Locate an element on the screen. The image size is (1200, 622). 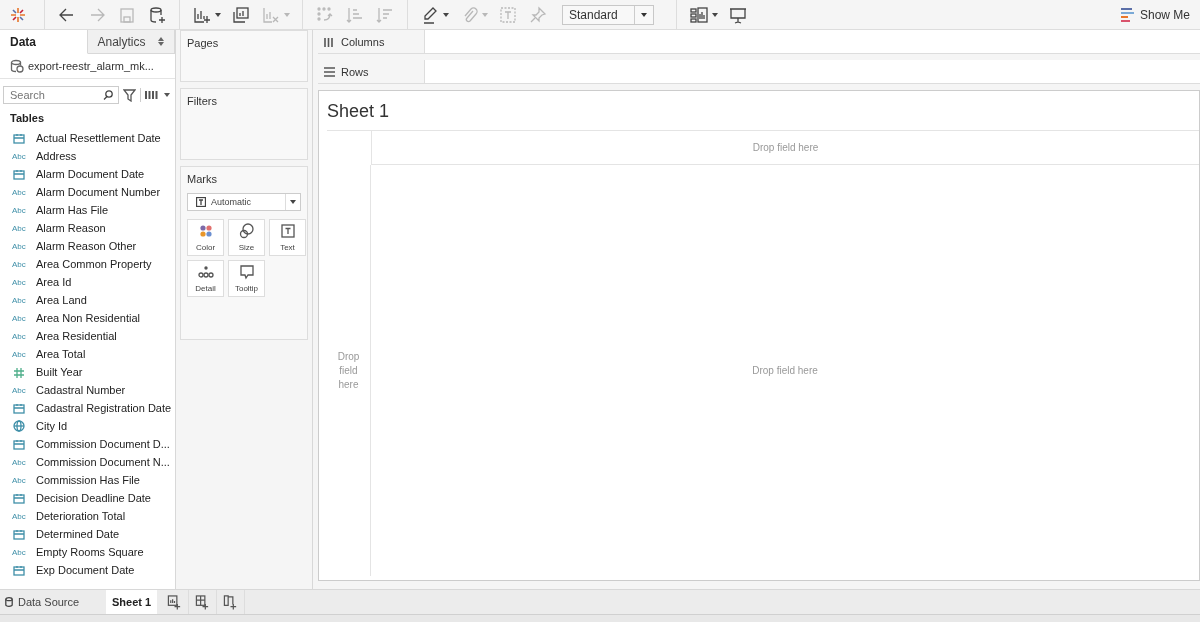
field-name: Alarm Reason is located at coordinates (71, 228).